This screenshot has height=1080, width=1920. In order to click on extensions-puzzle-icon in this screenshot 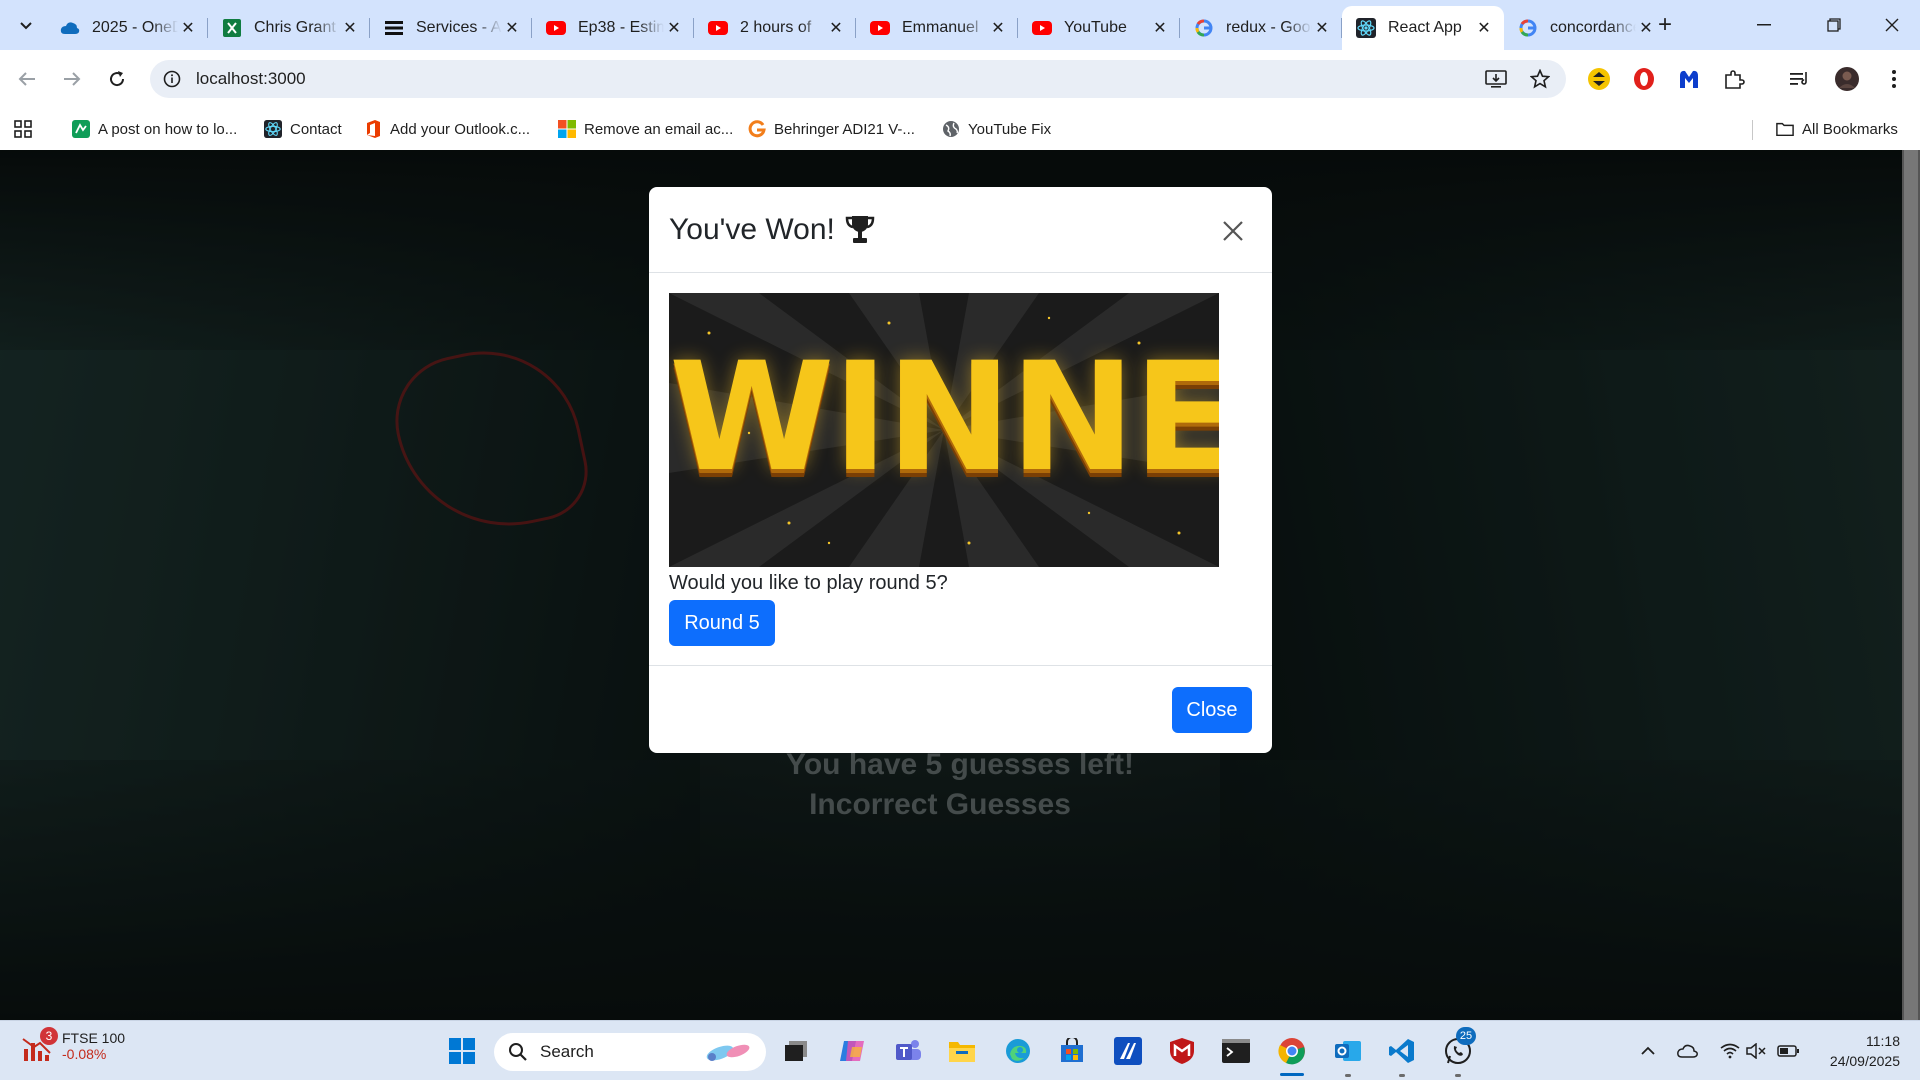, I will do `click(1734, 79)`.